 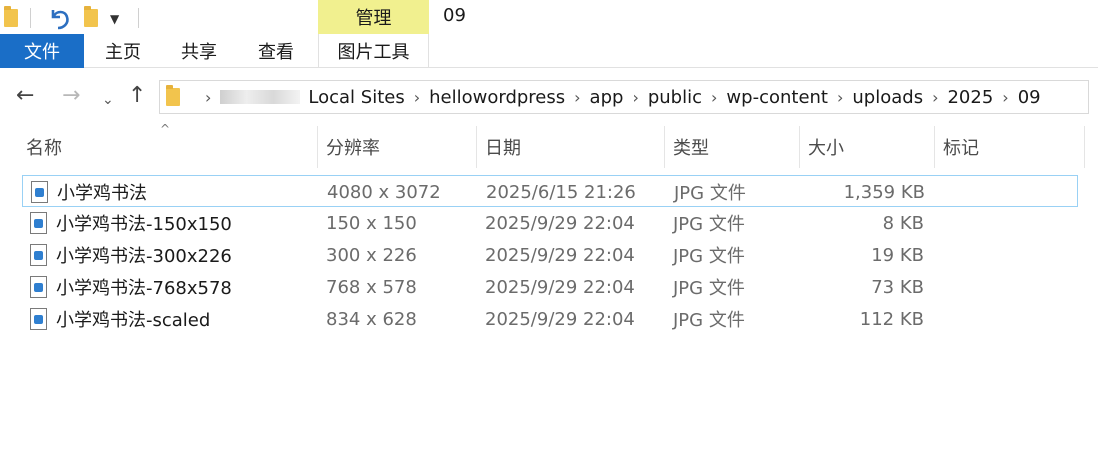 What do you see at coordinates (497, 97) in the screenshot?
I see `breadcrumb-segment: hellowordpress` at bounding box center [497, 97].